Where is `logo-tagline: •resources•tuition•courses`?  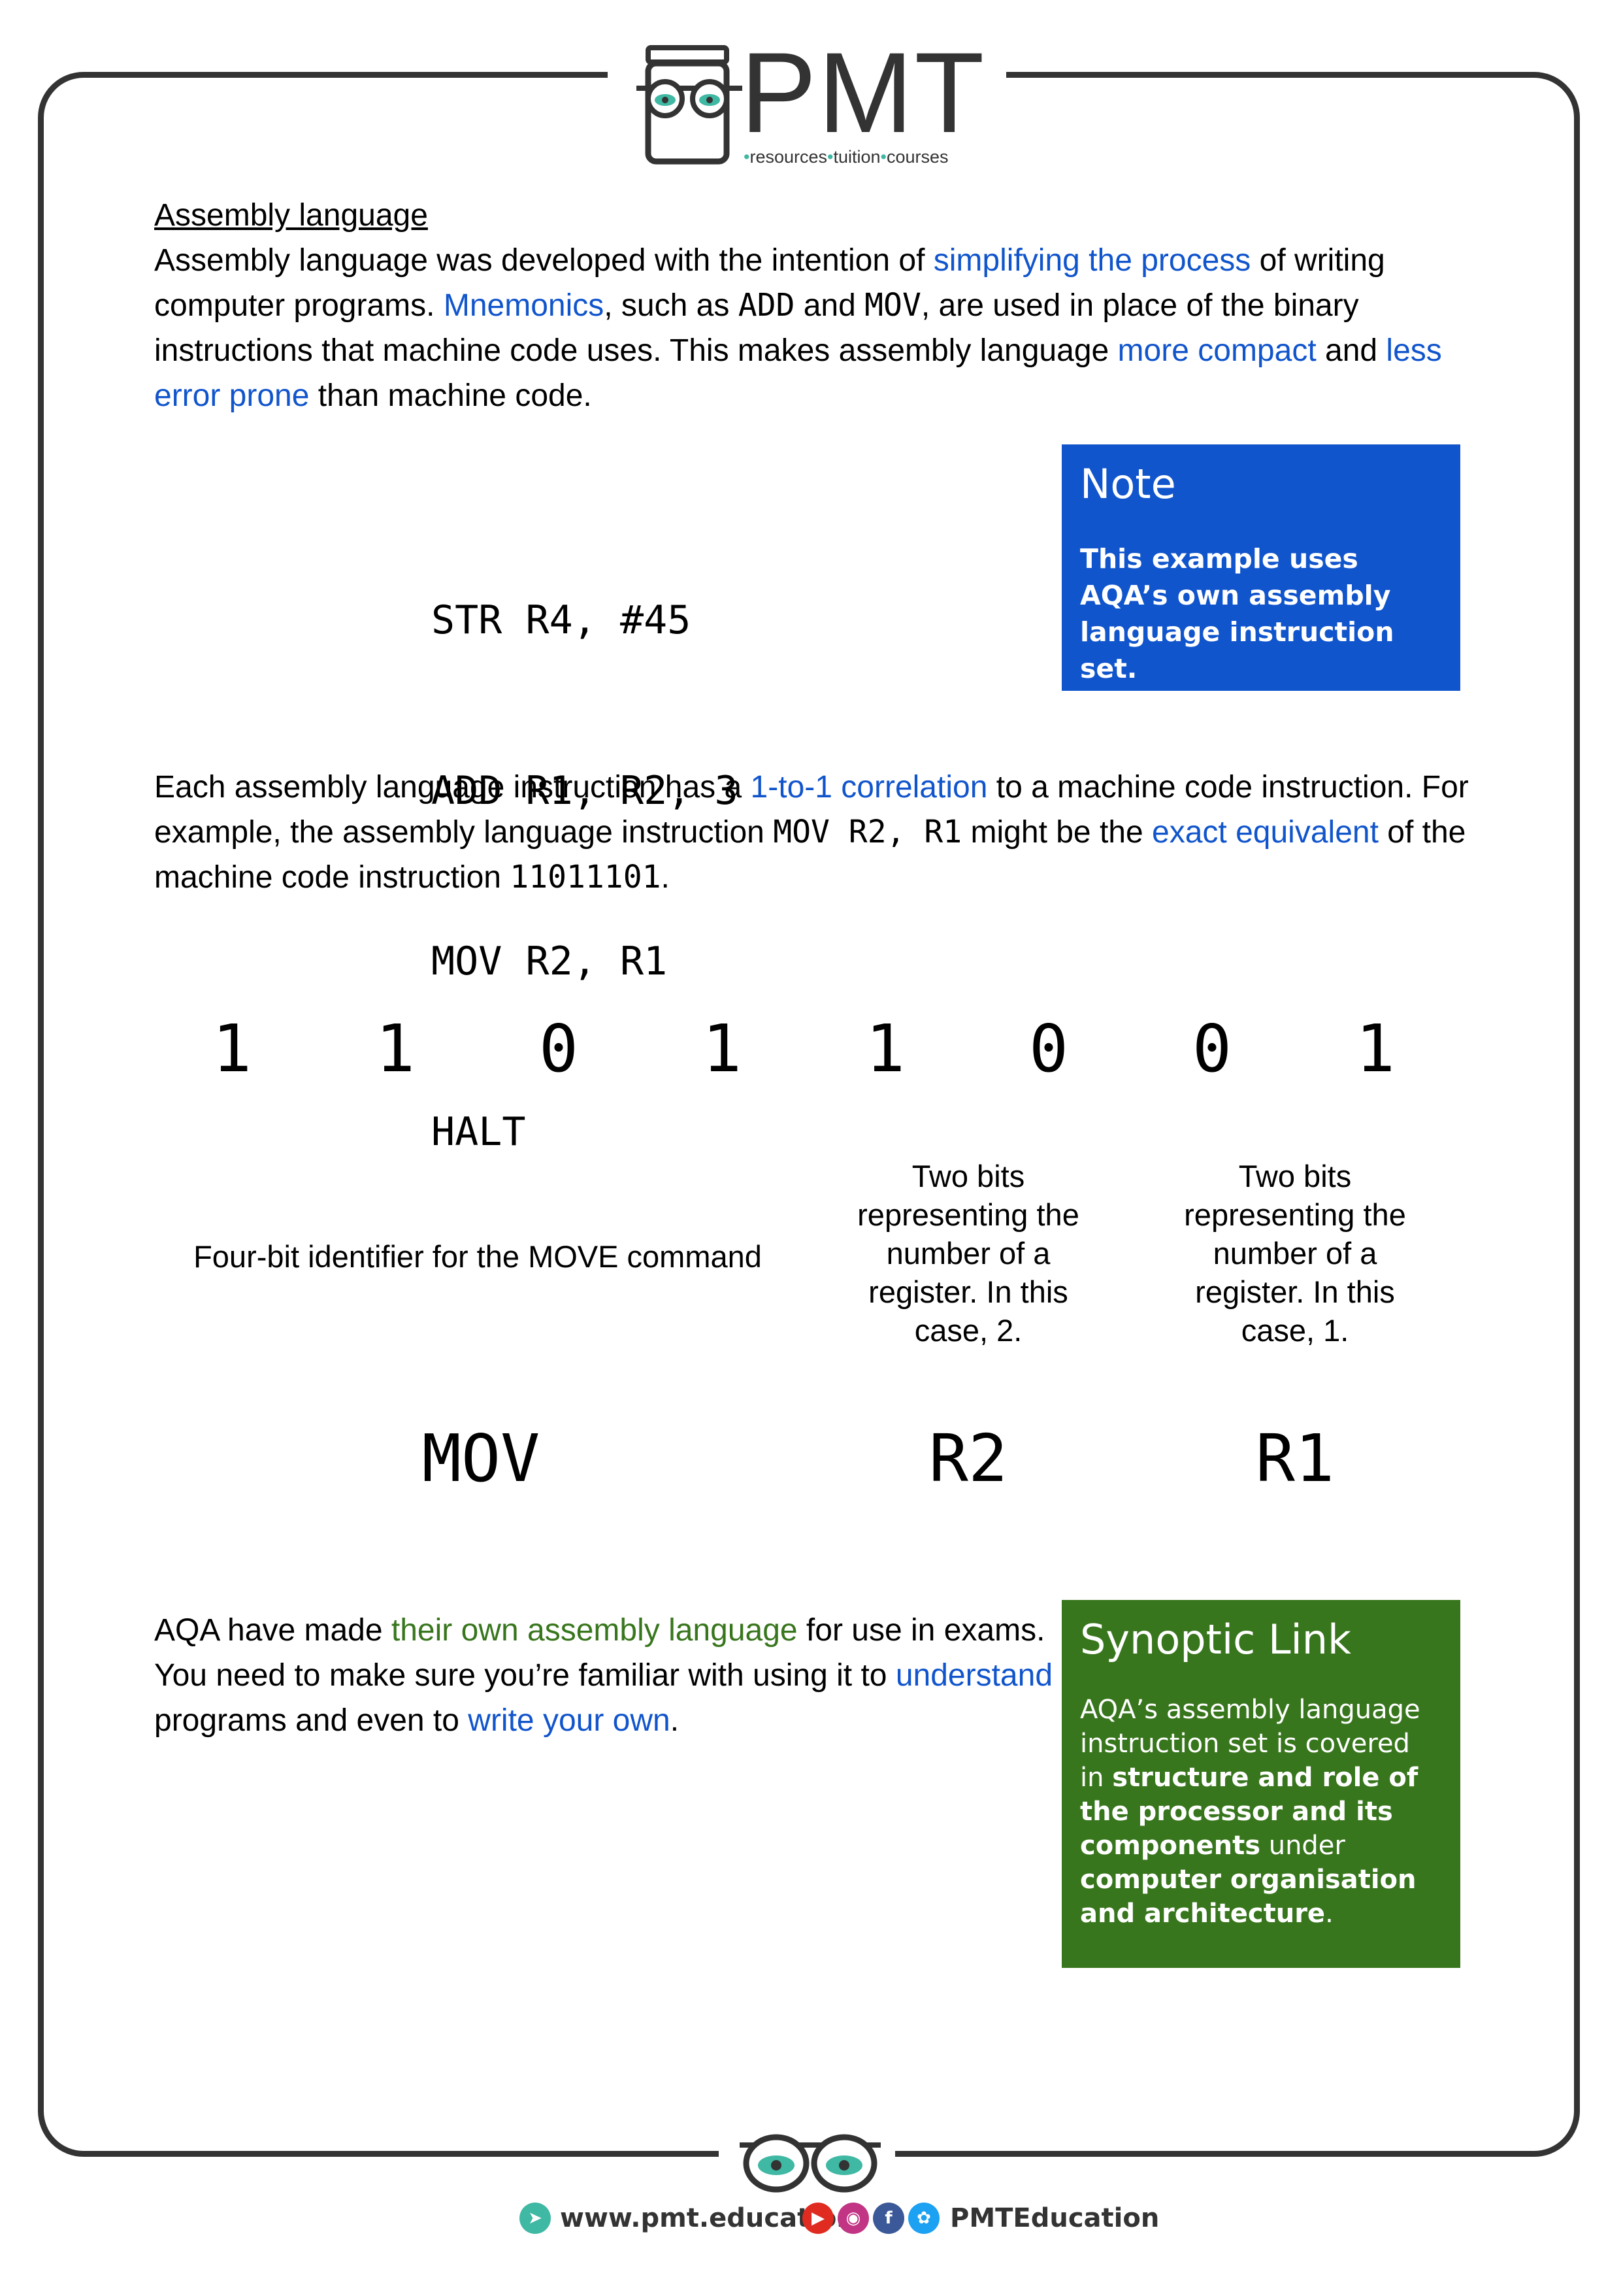 logo-tagline: •resources•tuition•courses is located at coordinates (847, 157).